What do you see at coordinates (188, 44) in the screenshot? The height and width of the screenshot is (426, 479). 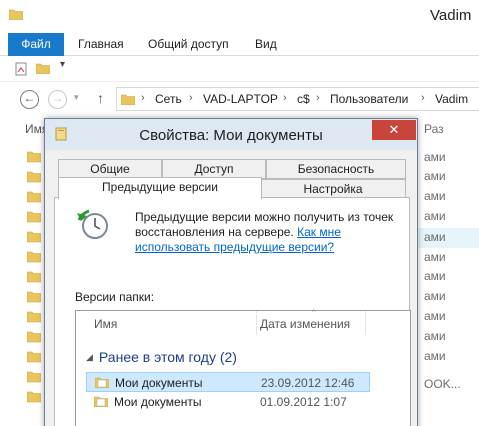 I see `tab-share: Общий доступ` at bounding box center [188, 44].